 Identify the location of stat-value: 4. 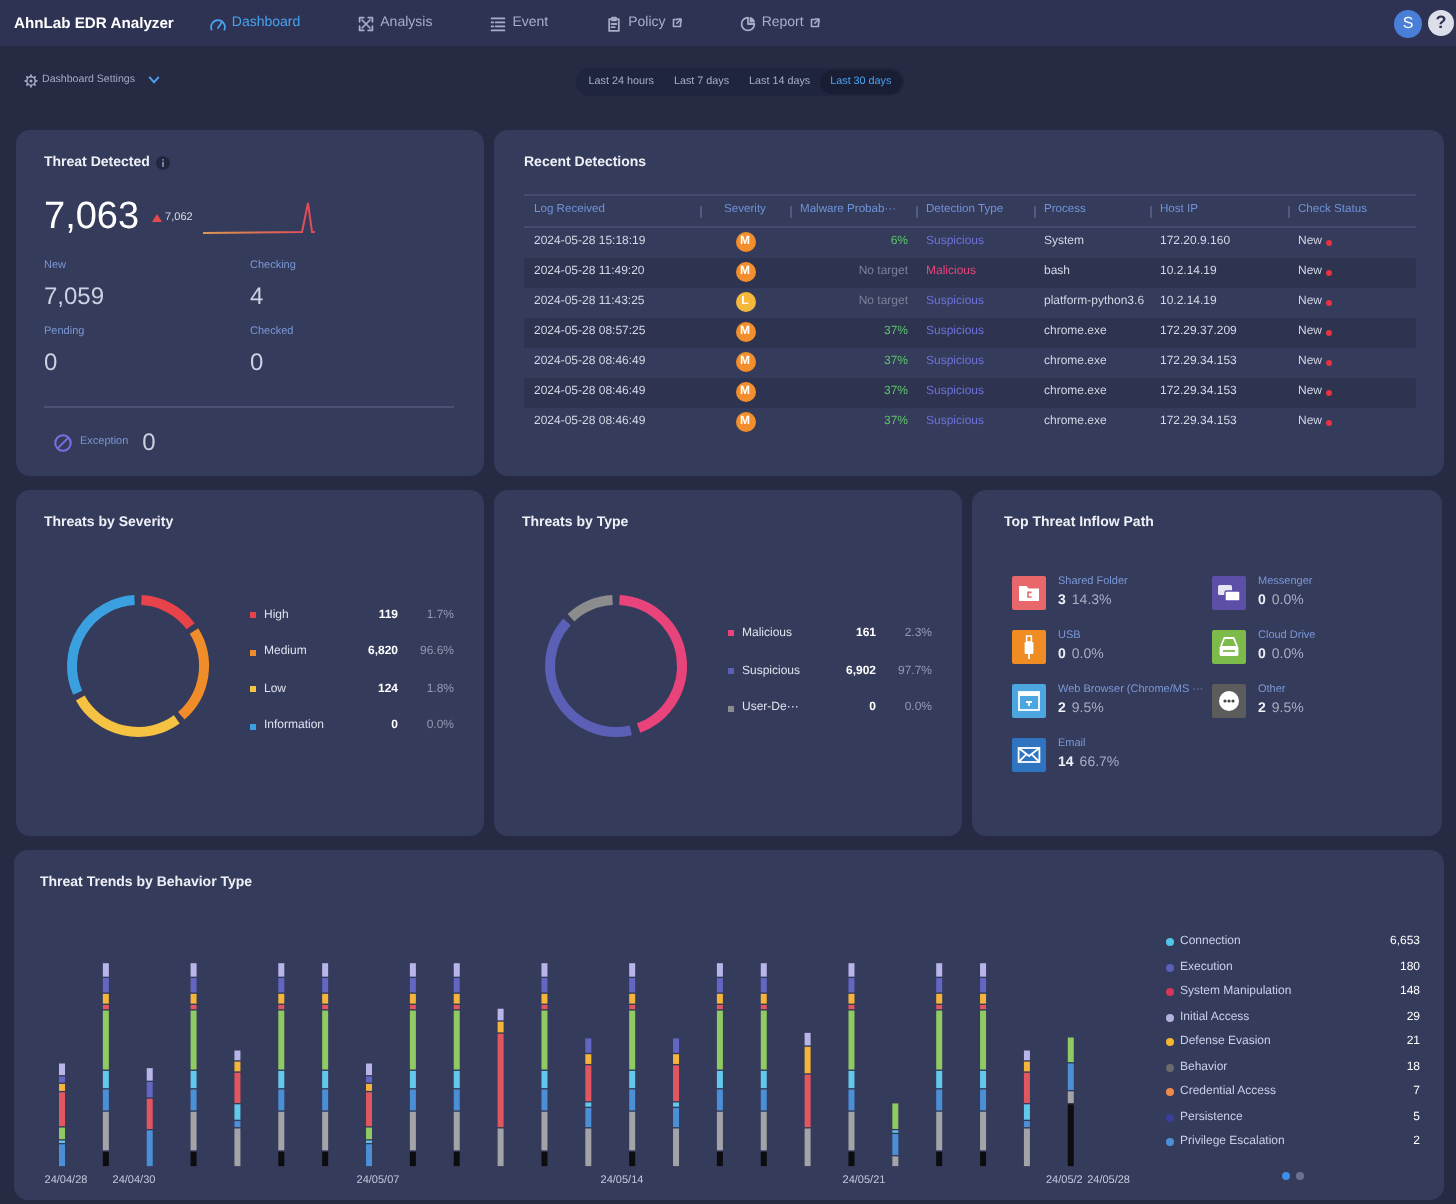
(257, 296).